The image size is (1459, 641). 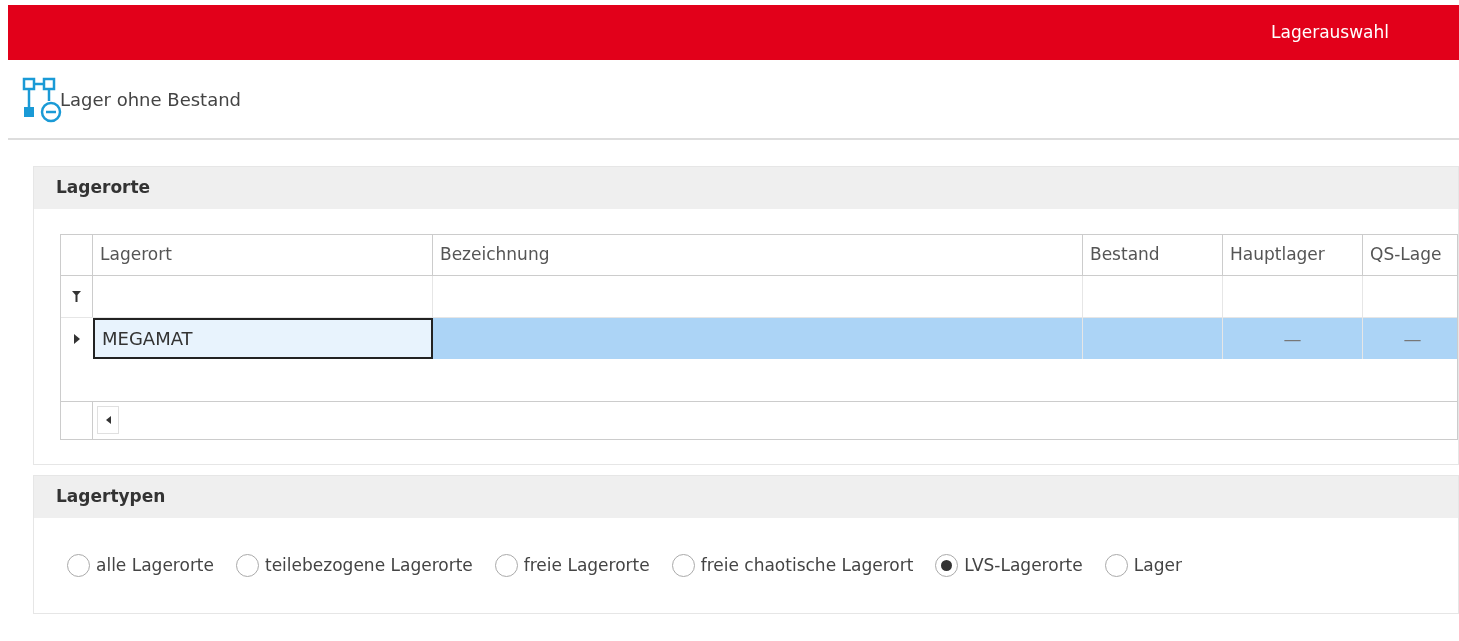 What do you see at coordinates (76, 296) in the screenshot?
I see `filter-icon` at bounding box center [76, 296].